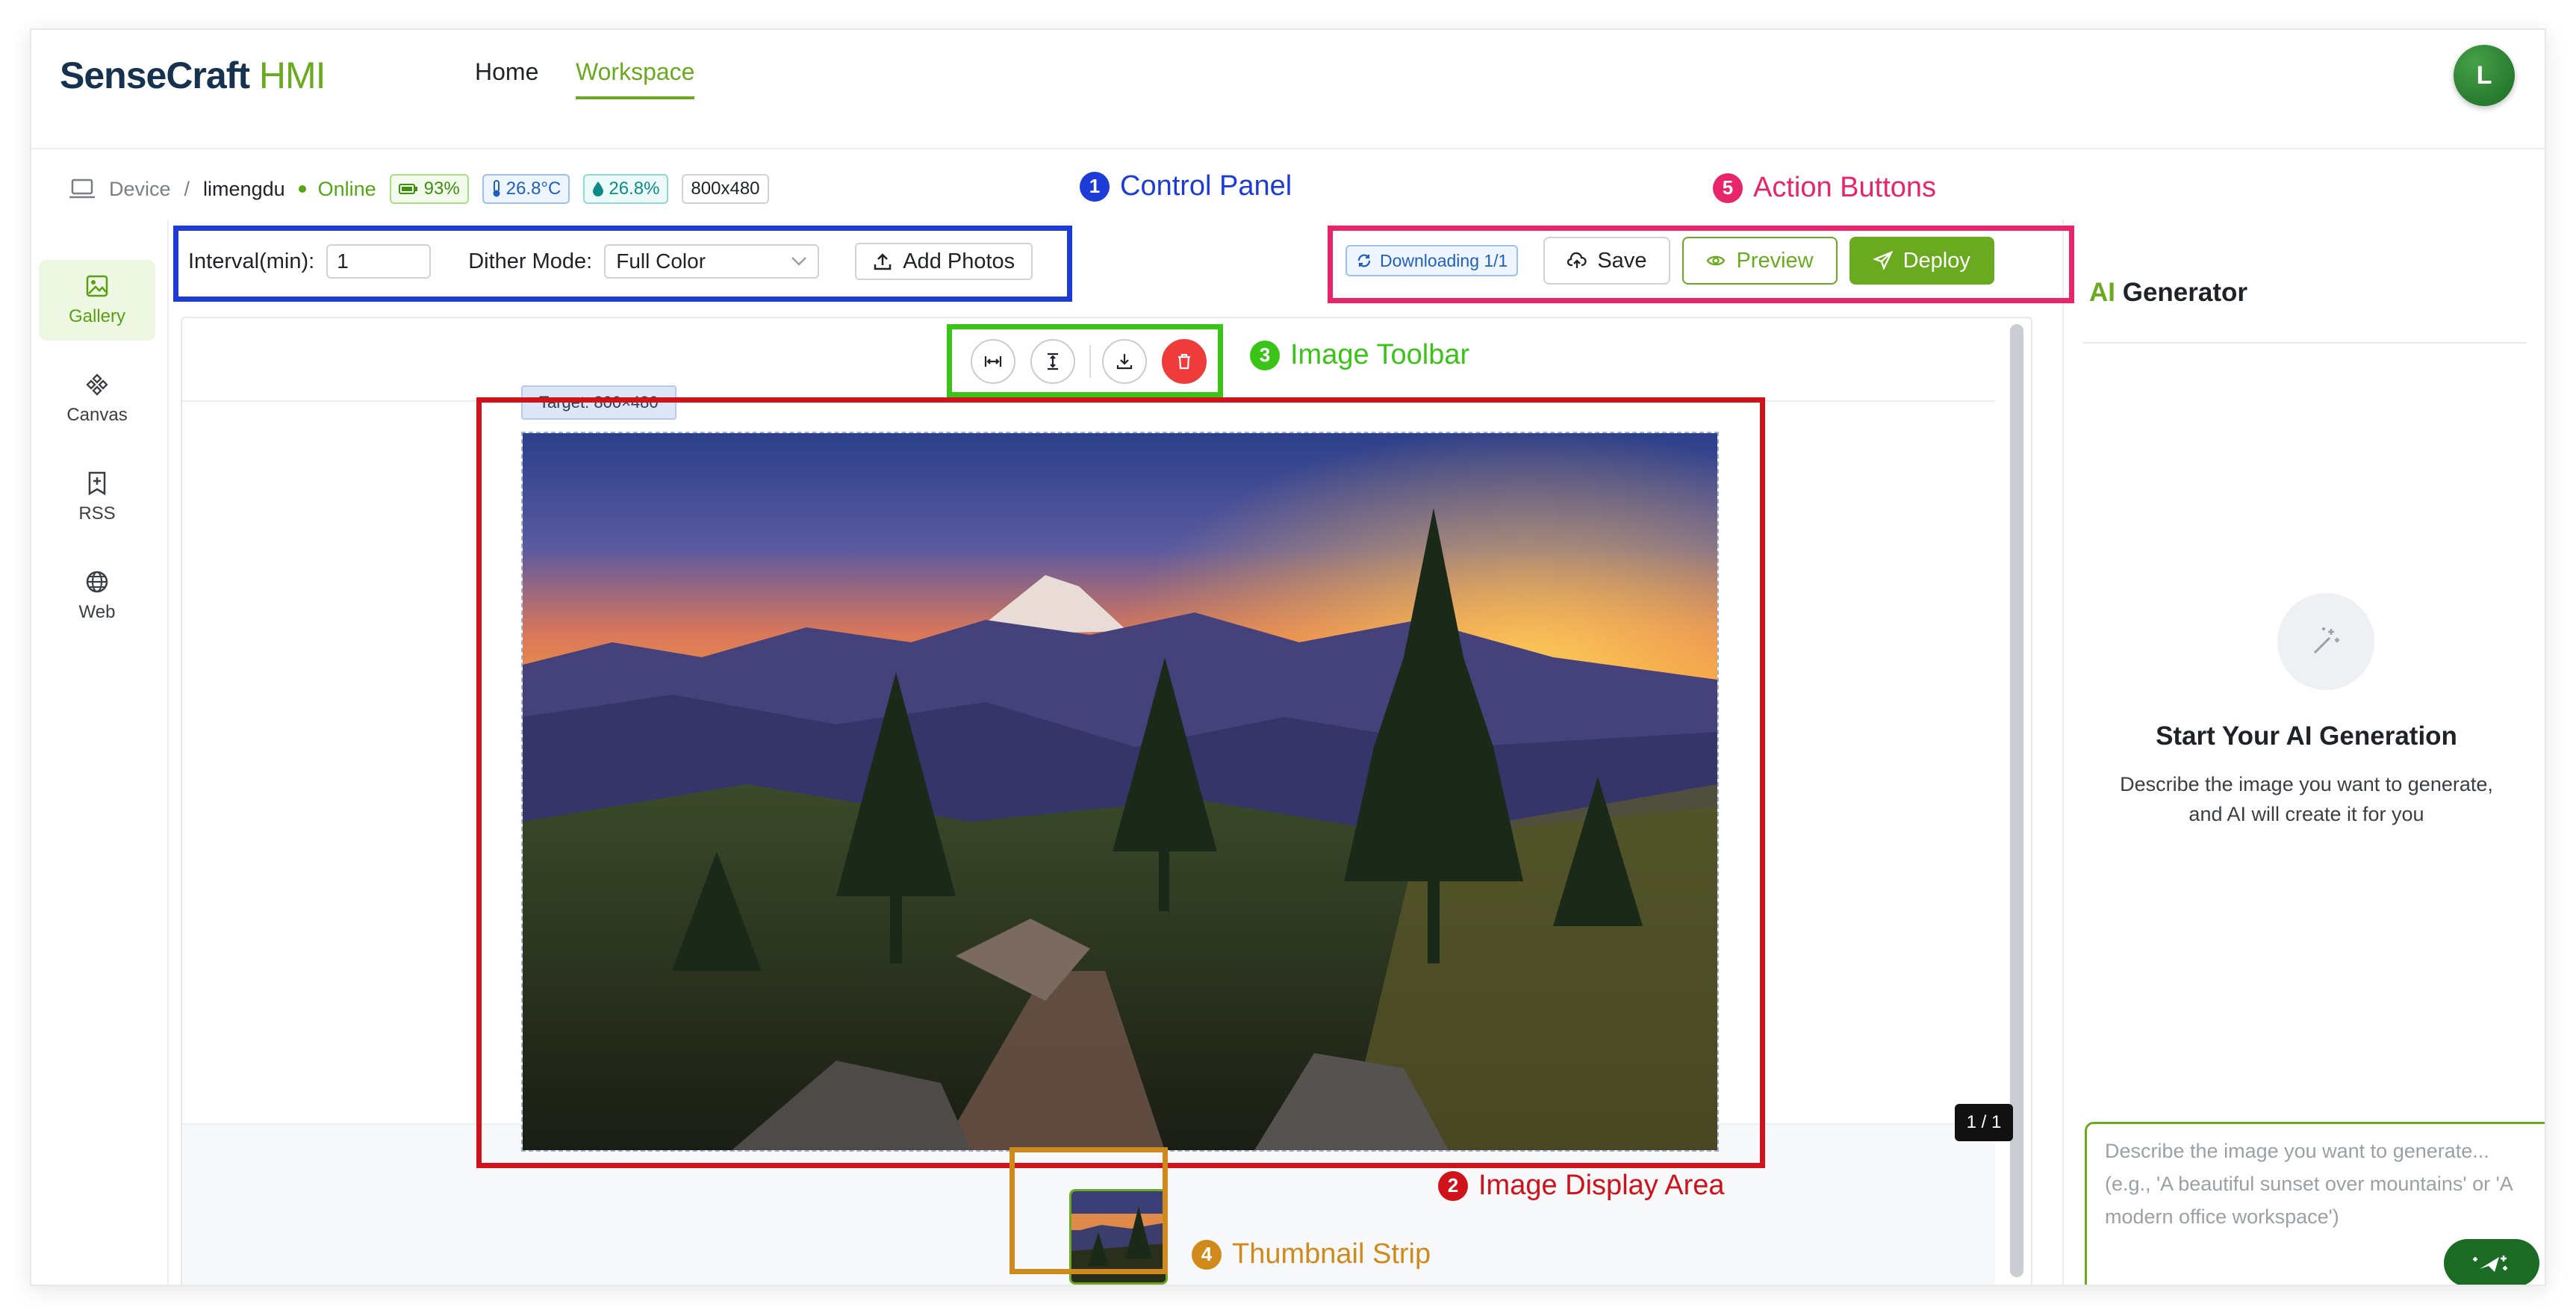 The width and height of the screenshot is (2576, 1316). Describe the element at coordinates (634, 189) in the screenshot. I see `humidity-value: 26.8%` at that location.